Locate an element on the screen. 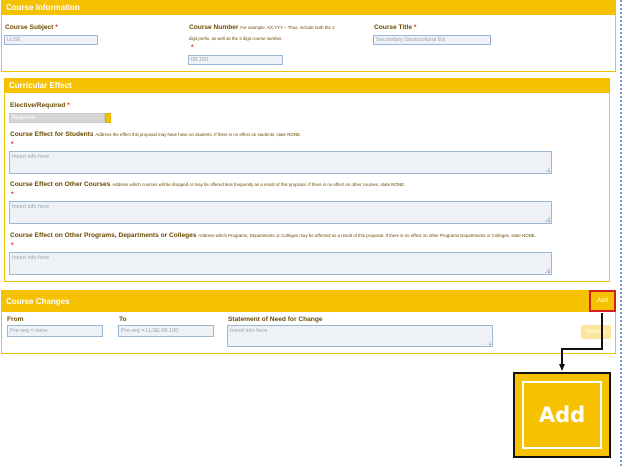 This screenshot has height=468, width=623. add-button: Add is located at coordinates (602, 301).